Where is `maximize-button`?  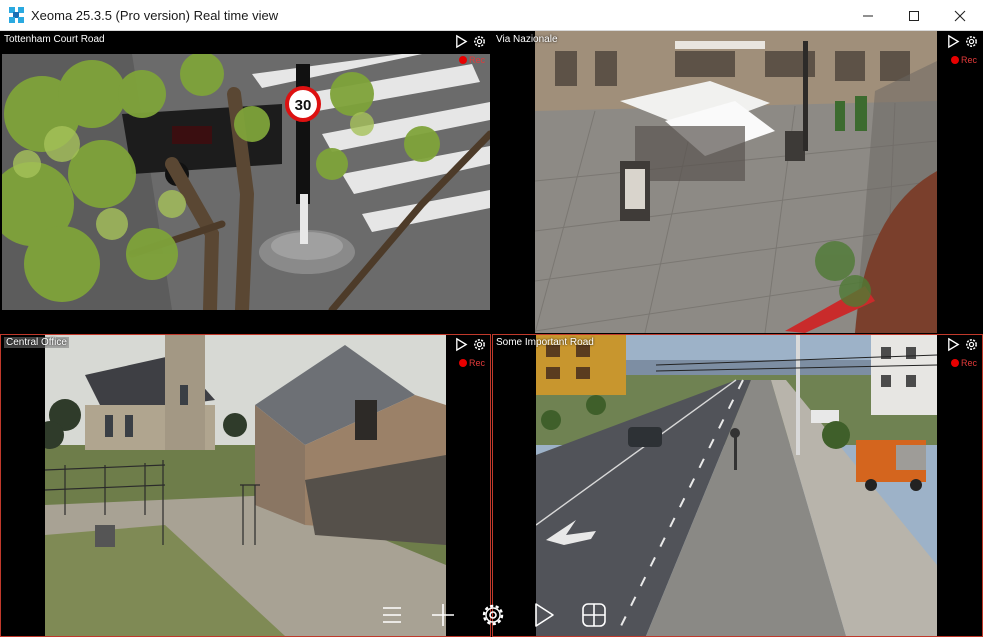
maximize-button is located at coordinates (914, 15).